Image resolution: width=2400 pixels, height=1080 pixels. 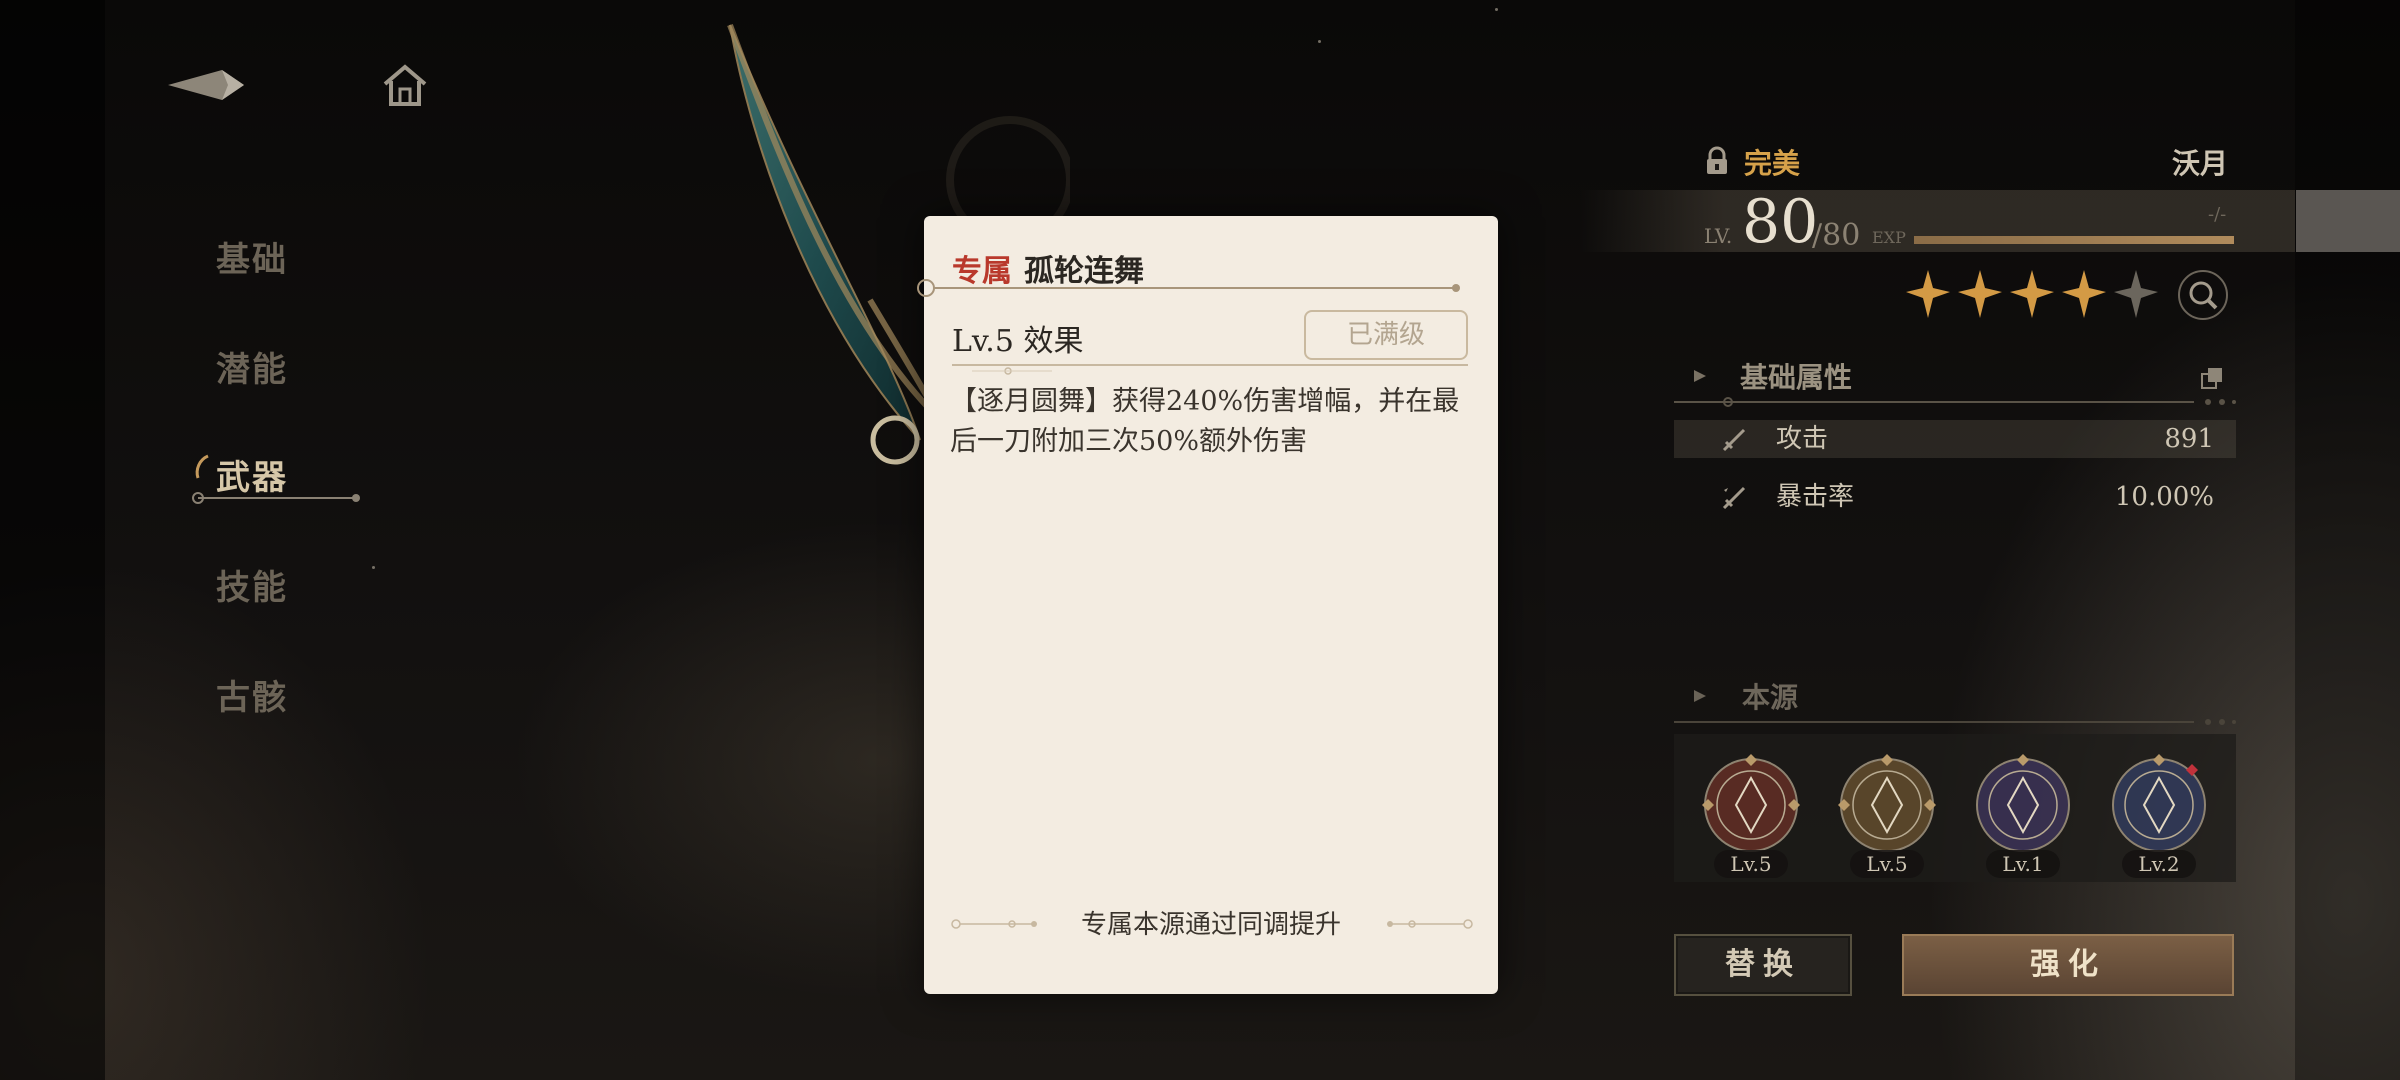 I want to click on origin-slot: Lv.1, so click(x=2023, y=815).